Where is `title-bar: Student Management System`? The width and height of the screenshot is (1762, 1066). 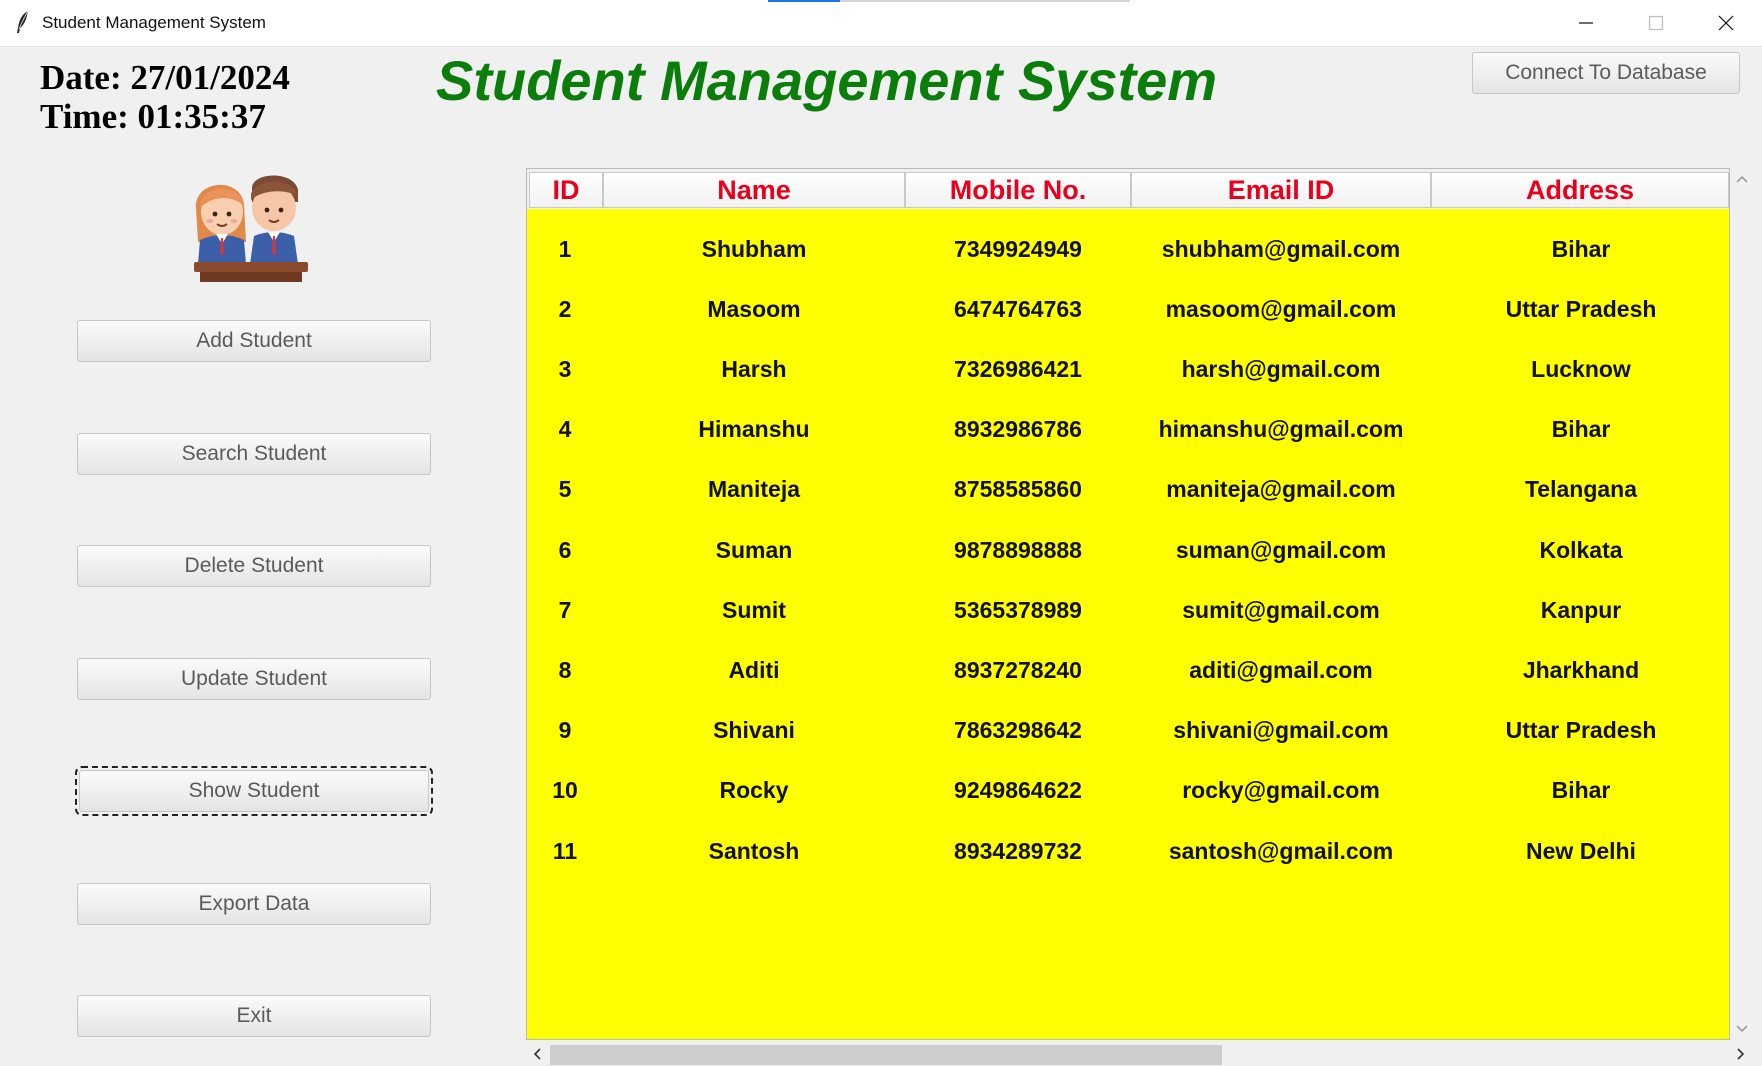
title-bar: Student Management System is located at coordinates (881, 23).